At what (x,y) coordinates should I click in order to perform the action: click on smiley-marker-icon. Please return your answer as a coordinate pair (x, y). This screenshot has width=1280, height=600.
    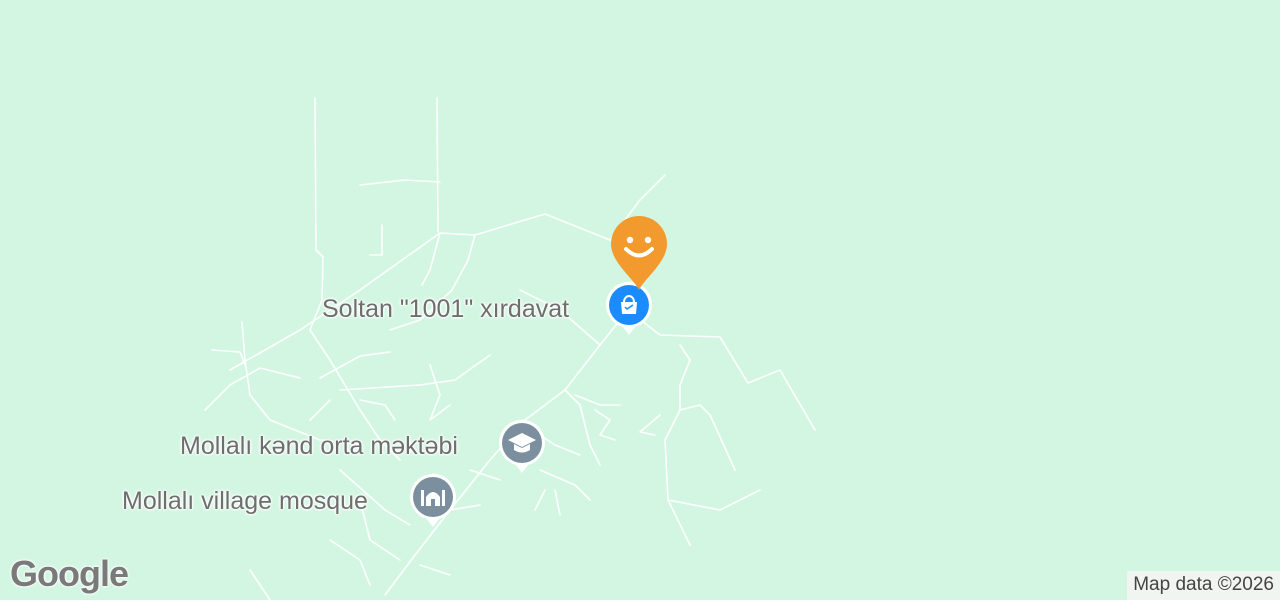
    Looking at the image, I should click on (639, 252).